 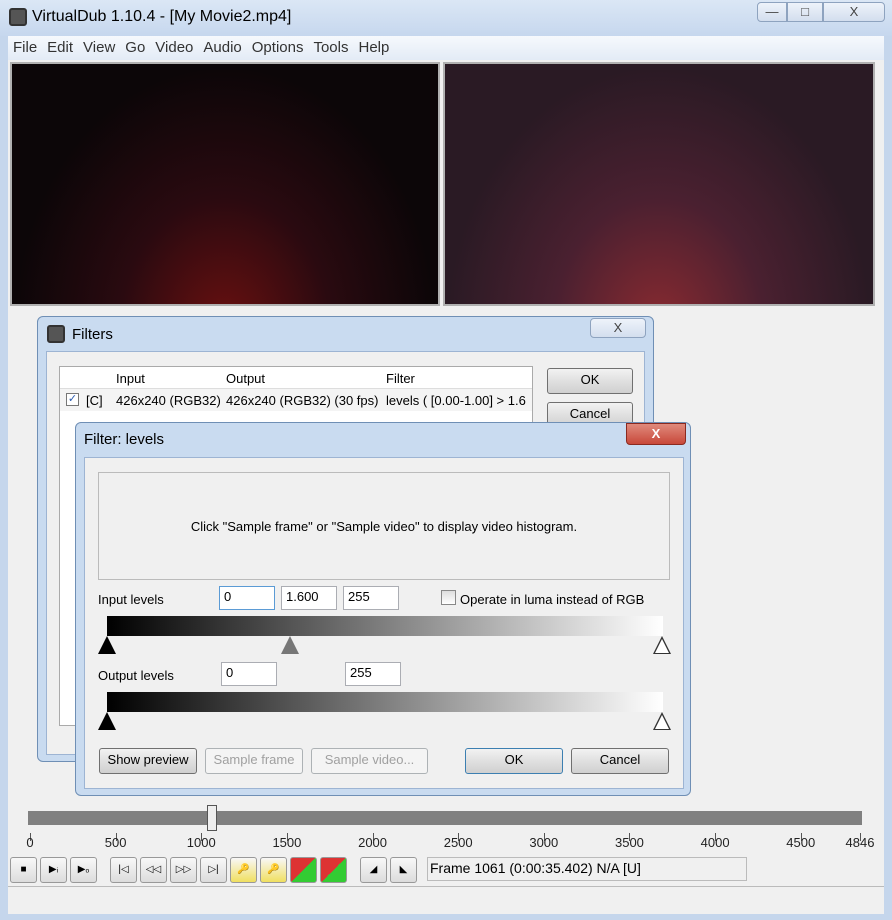 I want to click on app-icon, so click(x=18, y=17).